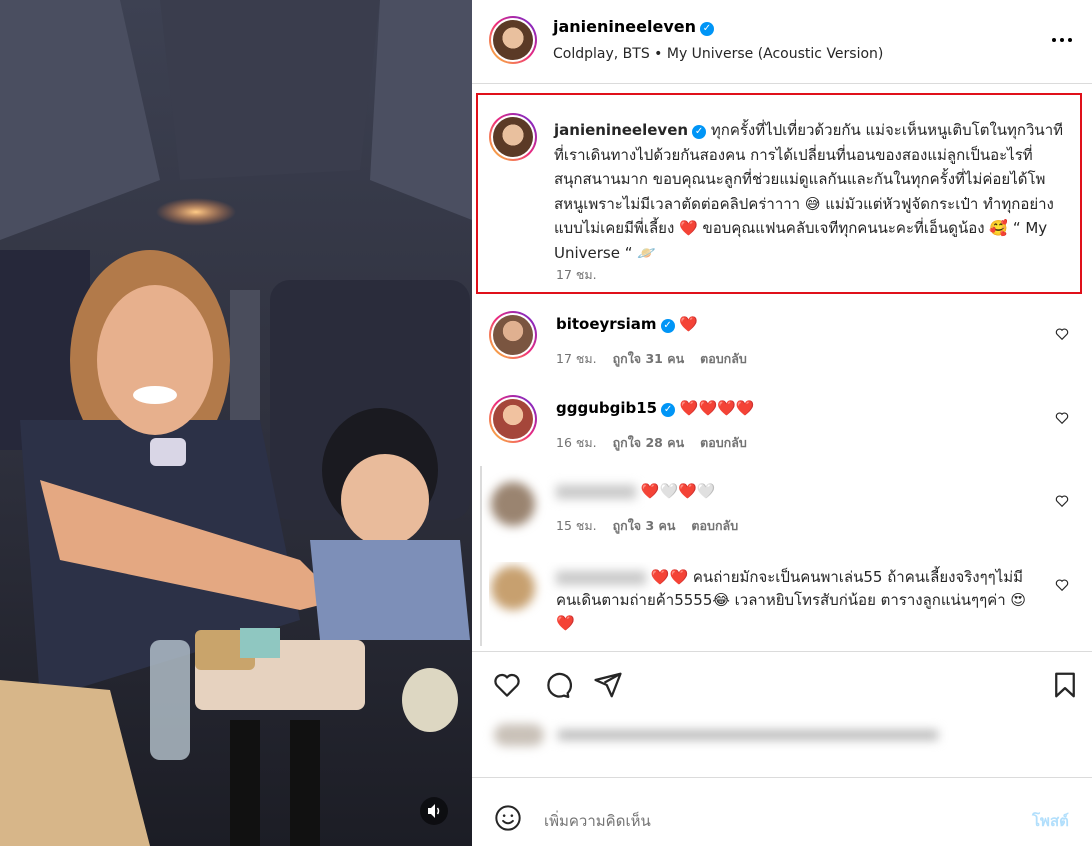 This screenshot has width=1092, height=846. What do you see at coordinates (606, 408) in the screenshot?
I see `comment-username: gggubgib15` at bounding box center [606, 408].